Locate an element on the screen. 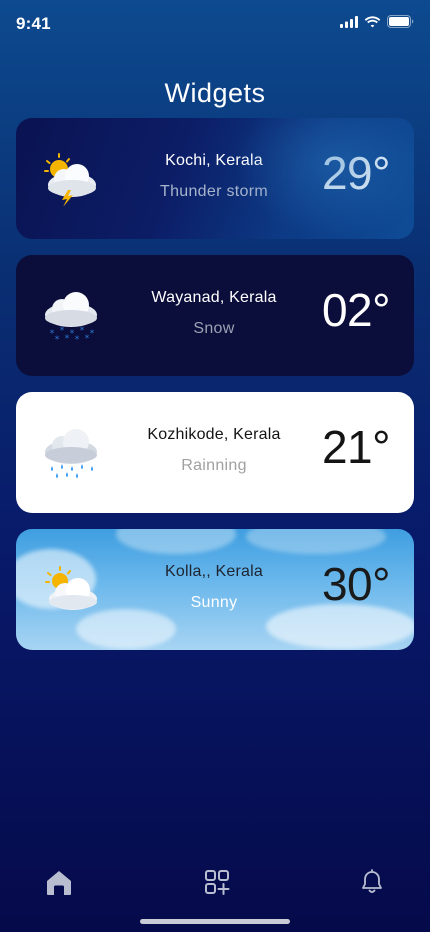  rain-icon is located at coordinates (71, 453).